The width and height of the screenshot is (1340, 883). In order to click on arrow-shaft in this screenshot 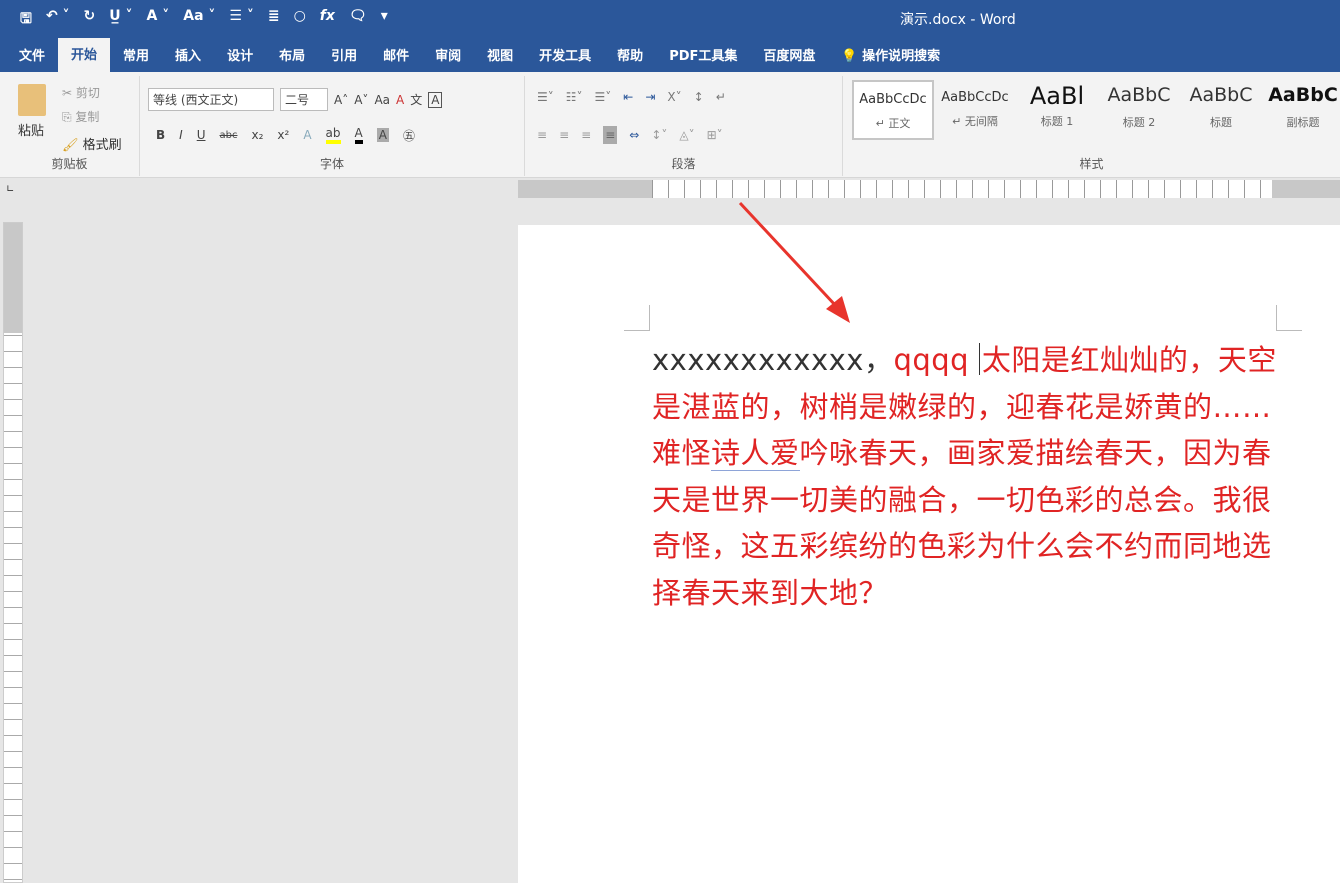, I will do `click(788, 254)`.